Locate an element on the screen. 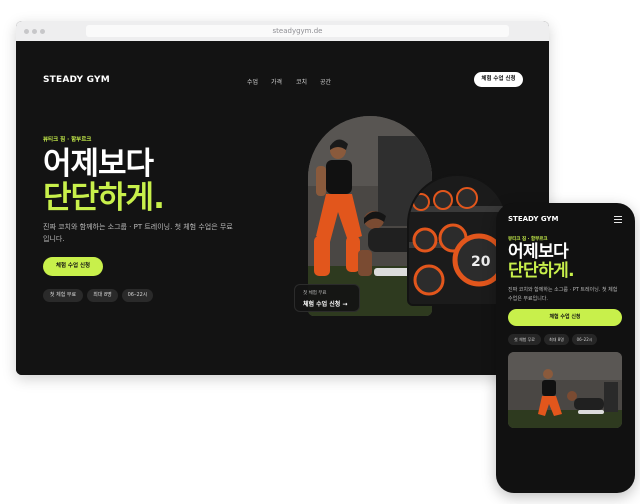 The height and width of the screenshot is (504, 640). chip-hours: 06–22시 is located at coordinates (137, 295).